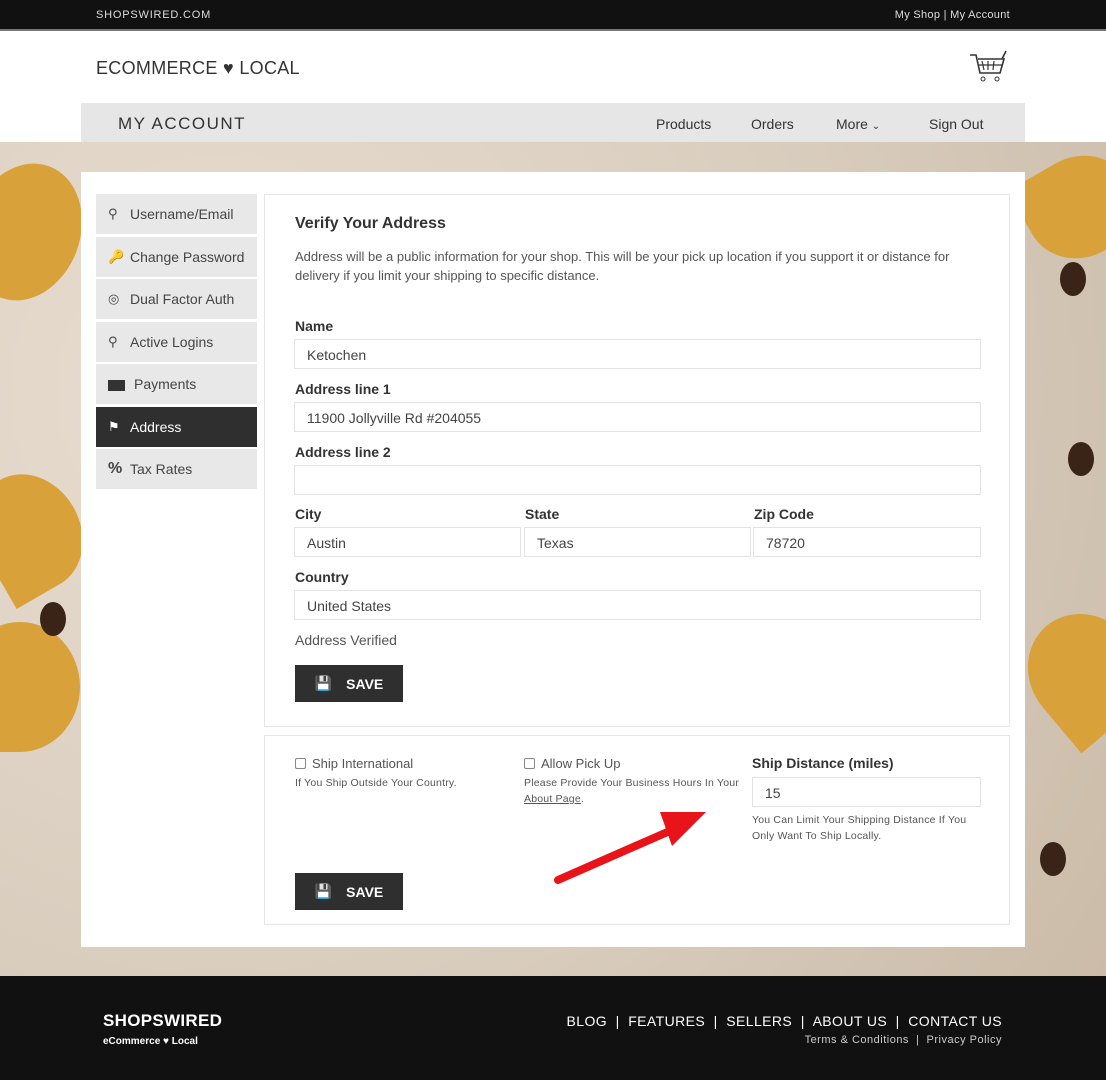 The height and width of the screenshot is (1080, 1106). What do you see at coordinates (867, 542) in the screenshot?
I see `zip-input: 78720` at bounding box center [867, 542].